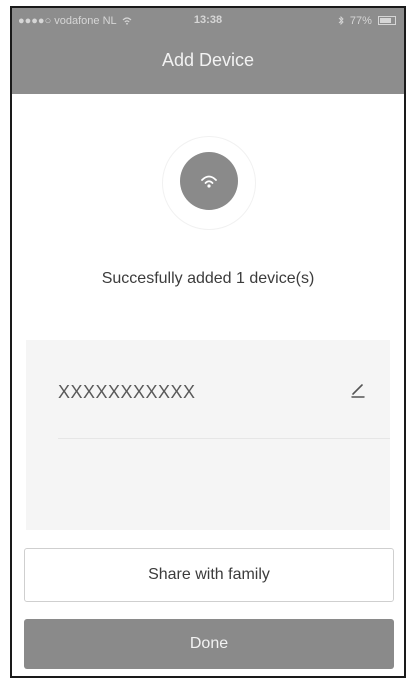  What do you see at coordinates (208, 389) in the screenshot?
I see `device-row: XXXXXXXXXXX` at bounding box center [208, 389].